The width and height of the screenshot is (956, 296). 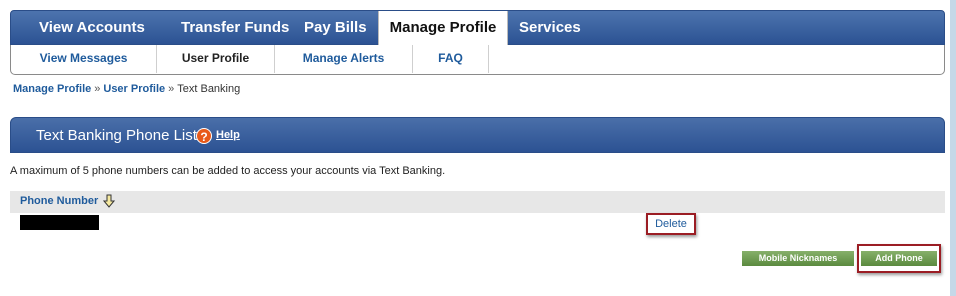 I want to click on help-icon: ?, so click(x=204, y=136).